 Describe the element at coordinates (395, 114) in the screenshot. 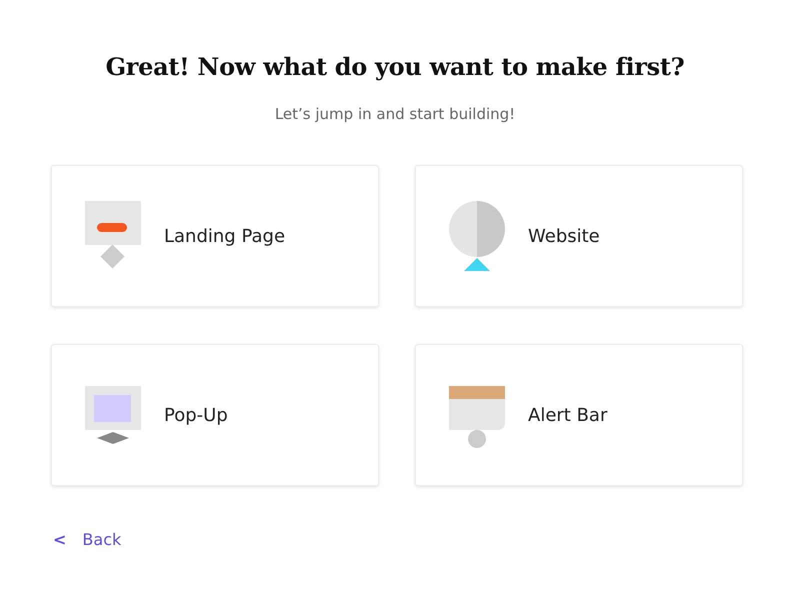

I see `page-subtitle: Let’s jump in and start building!` at that location.